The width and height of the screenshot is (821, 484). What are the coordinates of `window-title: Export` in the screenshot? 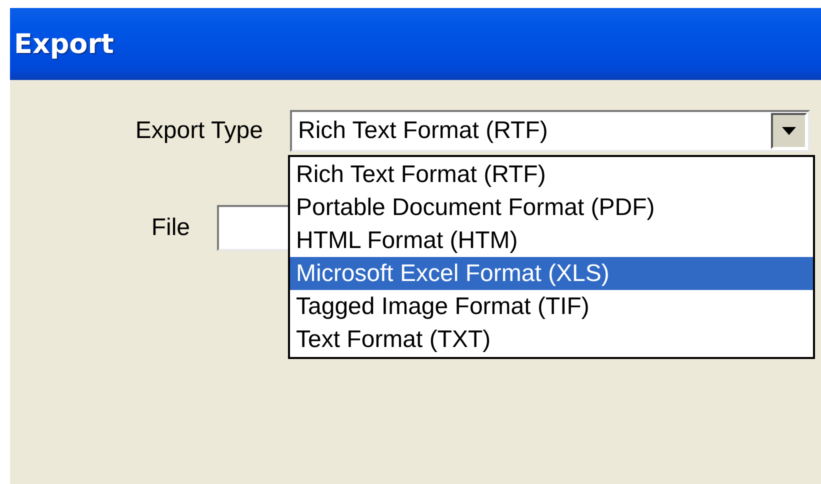 It's located at (64, 44).